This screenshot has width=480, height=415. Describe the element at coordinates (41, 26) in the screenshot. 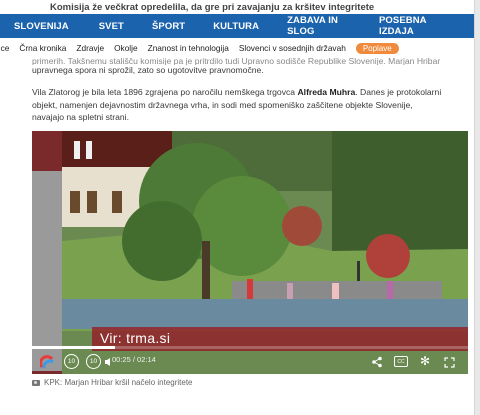

I see `nav-slovenija: SLOVENIJA` at that location.